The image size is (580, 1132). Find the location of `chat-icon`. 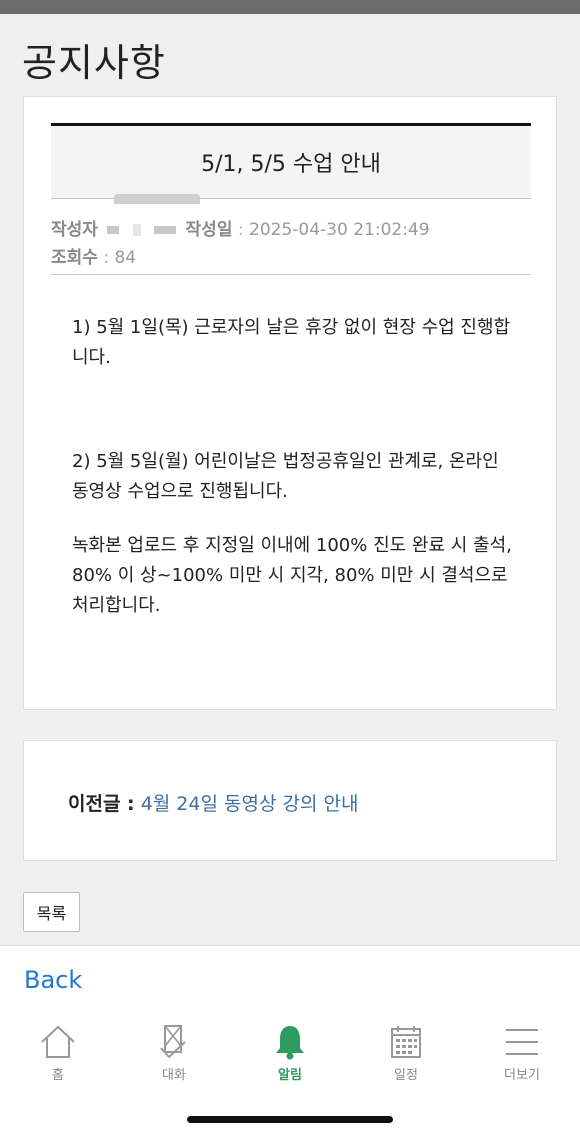

chat-icon is located at coordinates (173, 1042).